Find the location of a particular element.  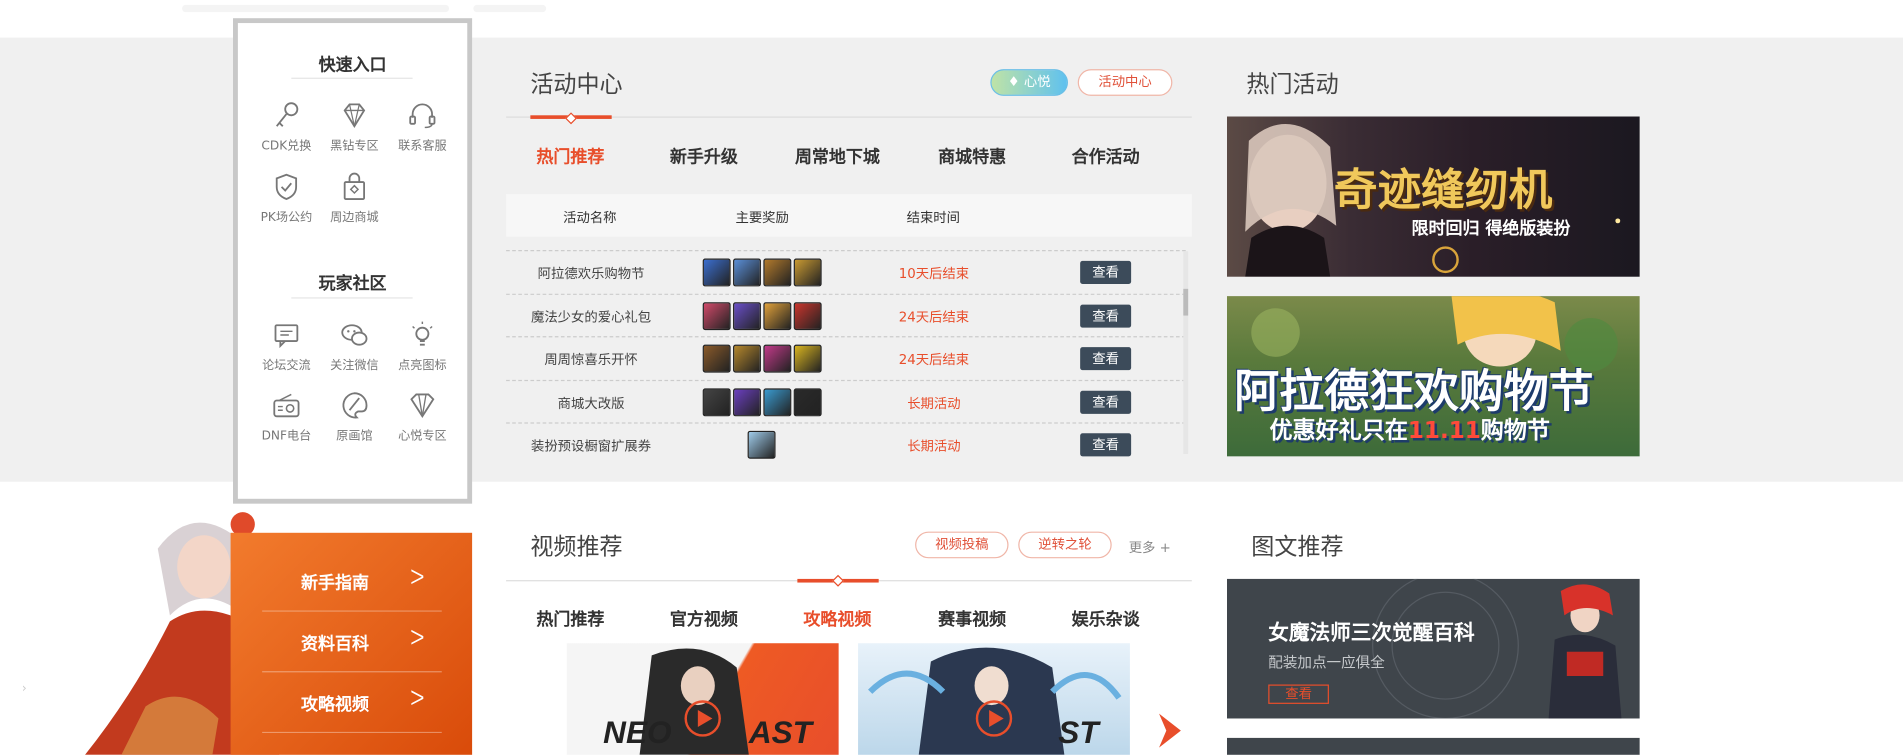

video-thumbnail: ST is located at coordinates (994, 699).